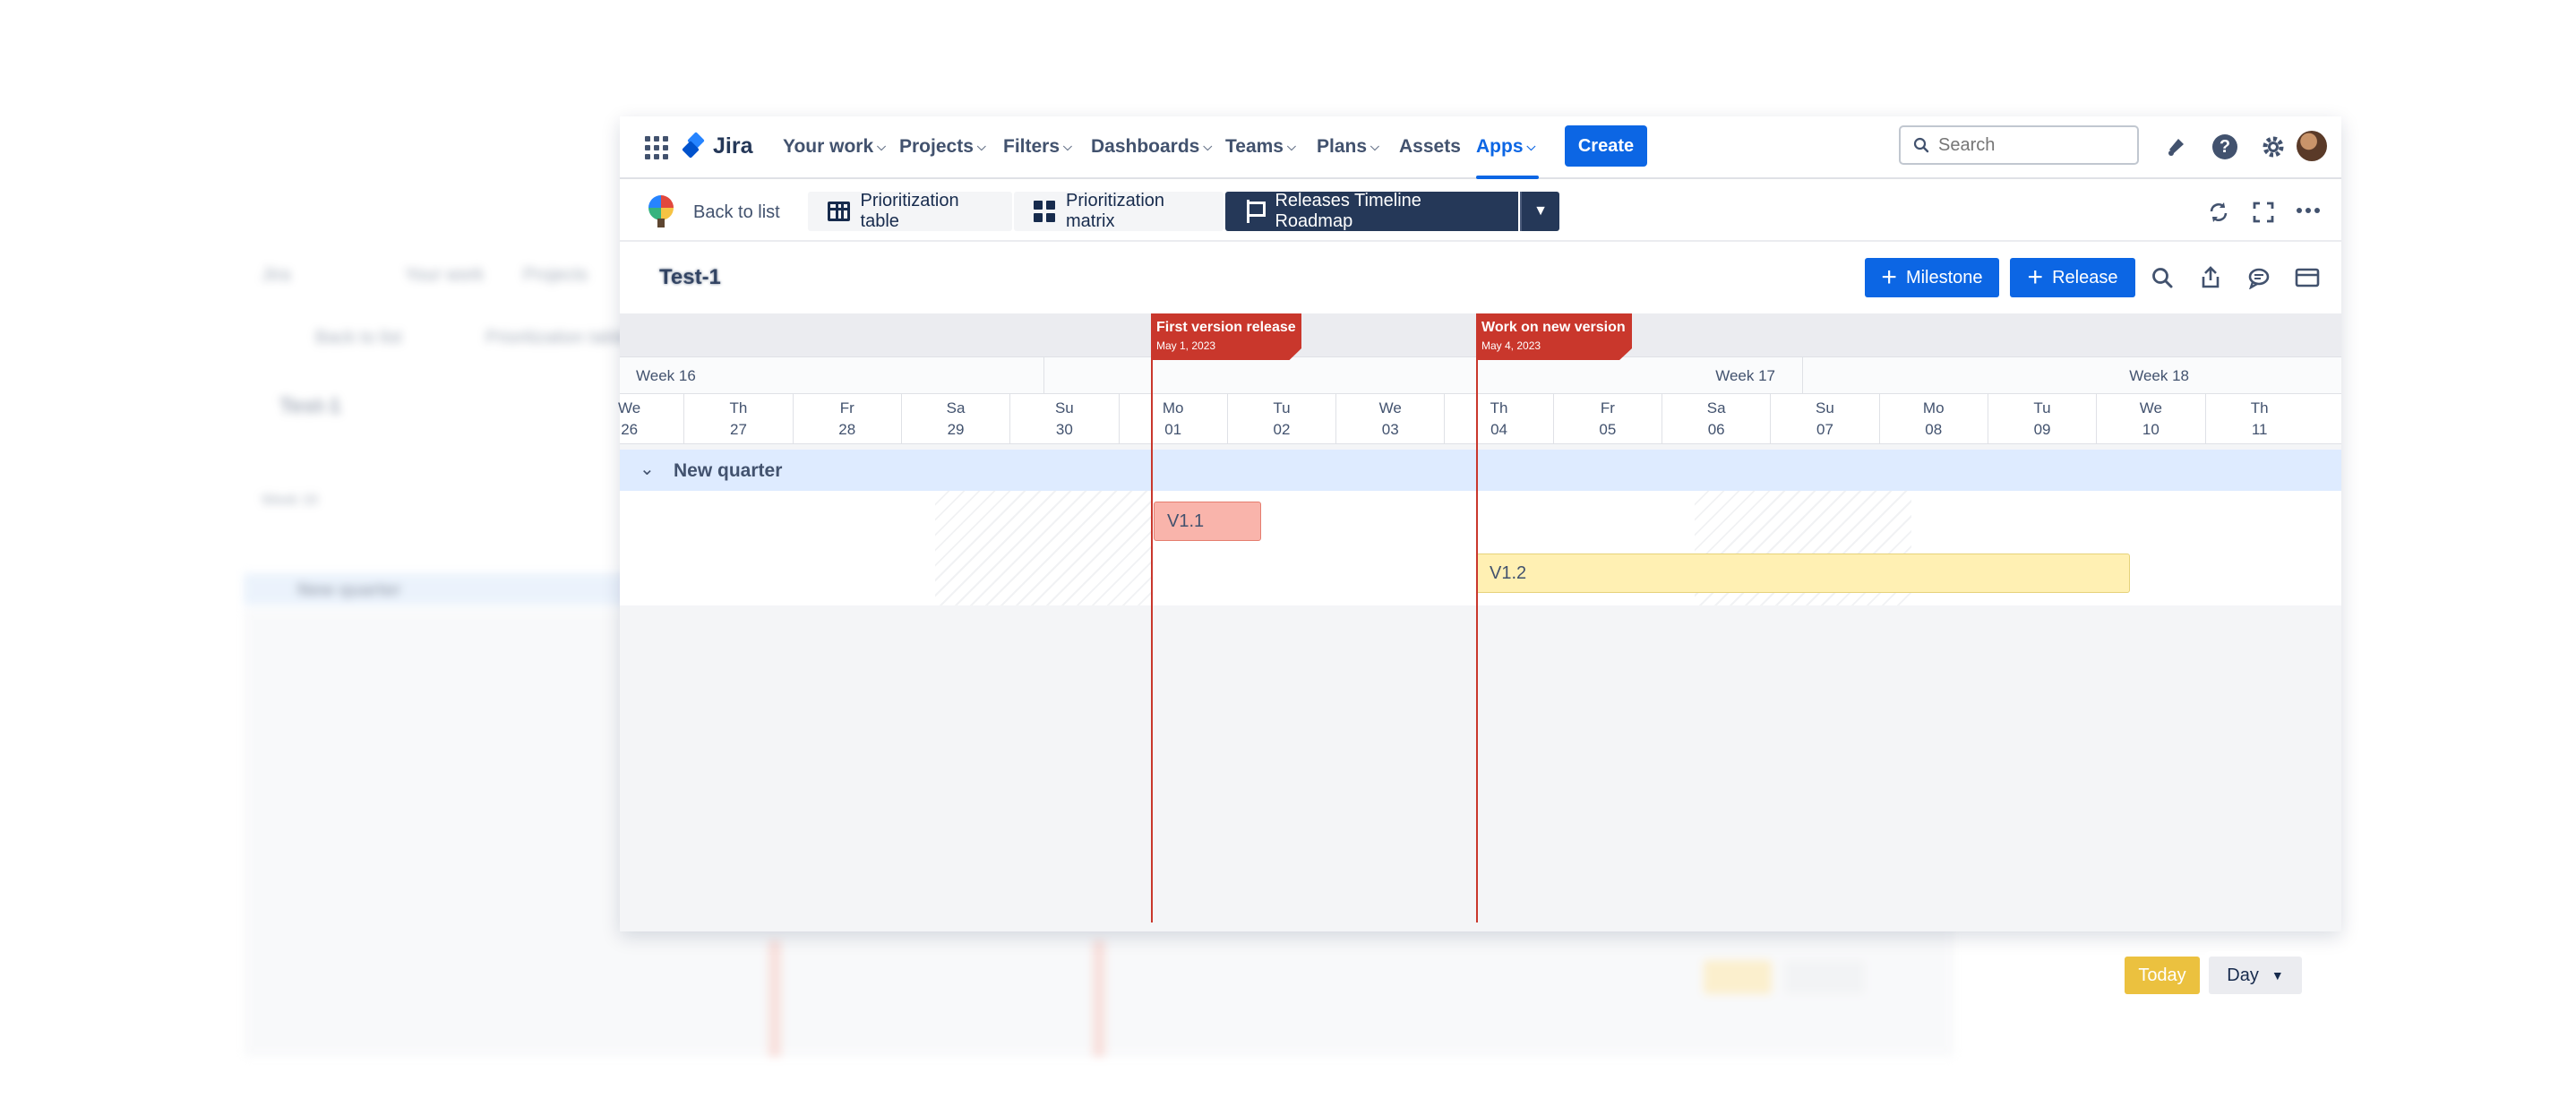 This screenshot has height=1107, width=2576. I want to click on ghost-title: Test-1, so click(310, 406).